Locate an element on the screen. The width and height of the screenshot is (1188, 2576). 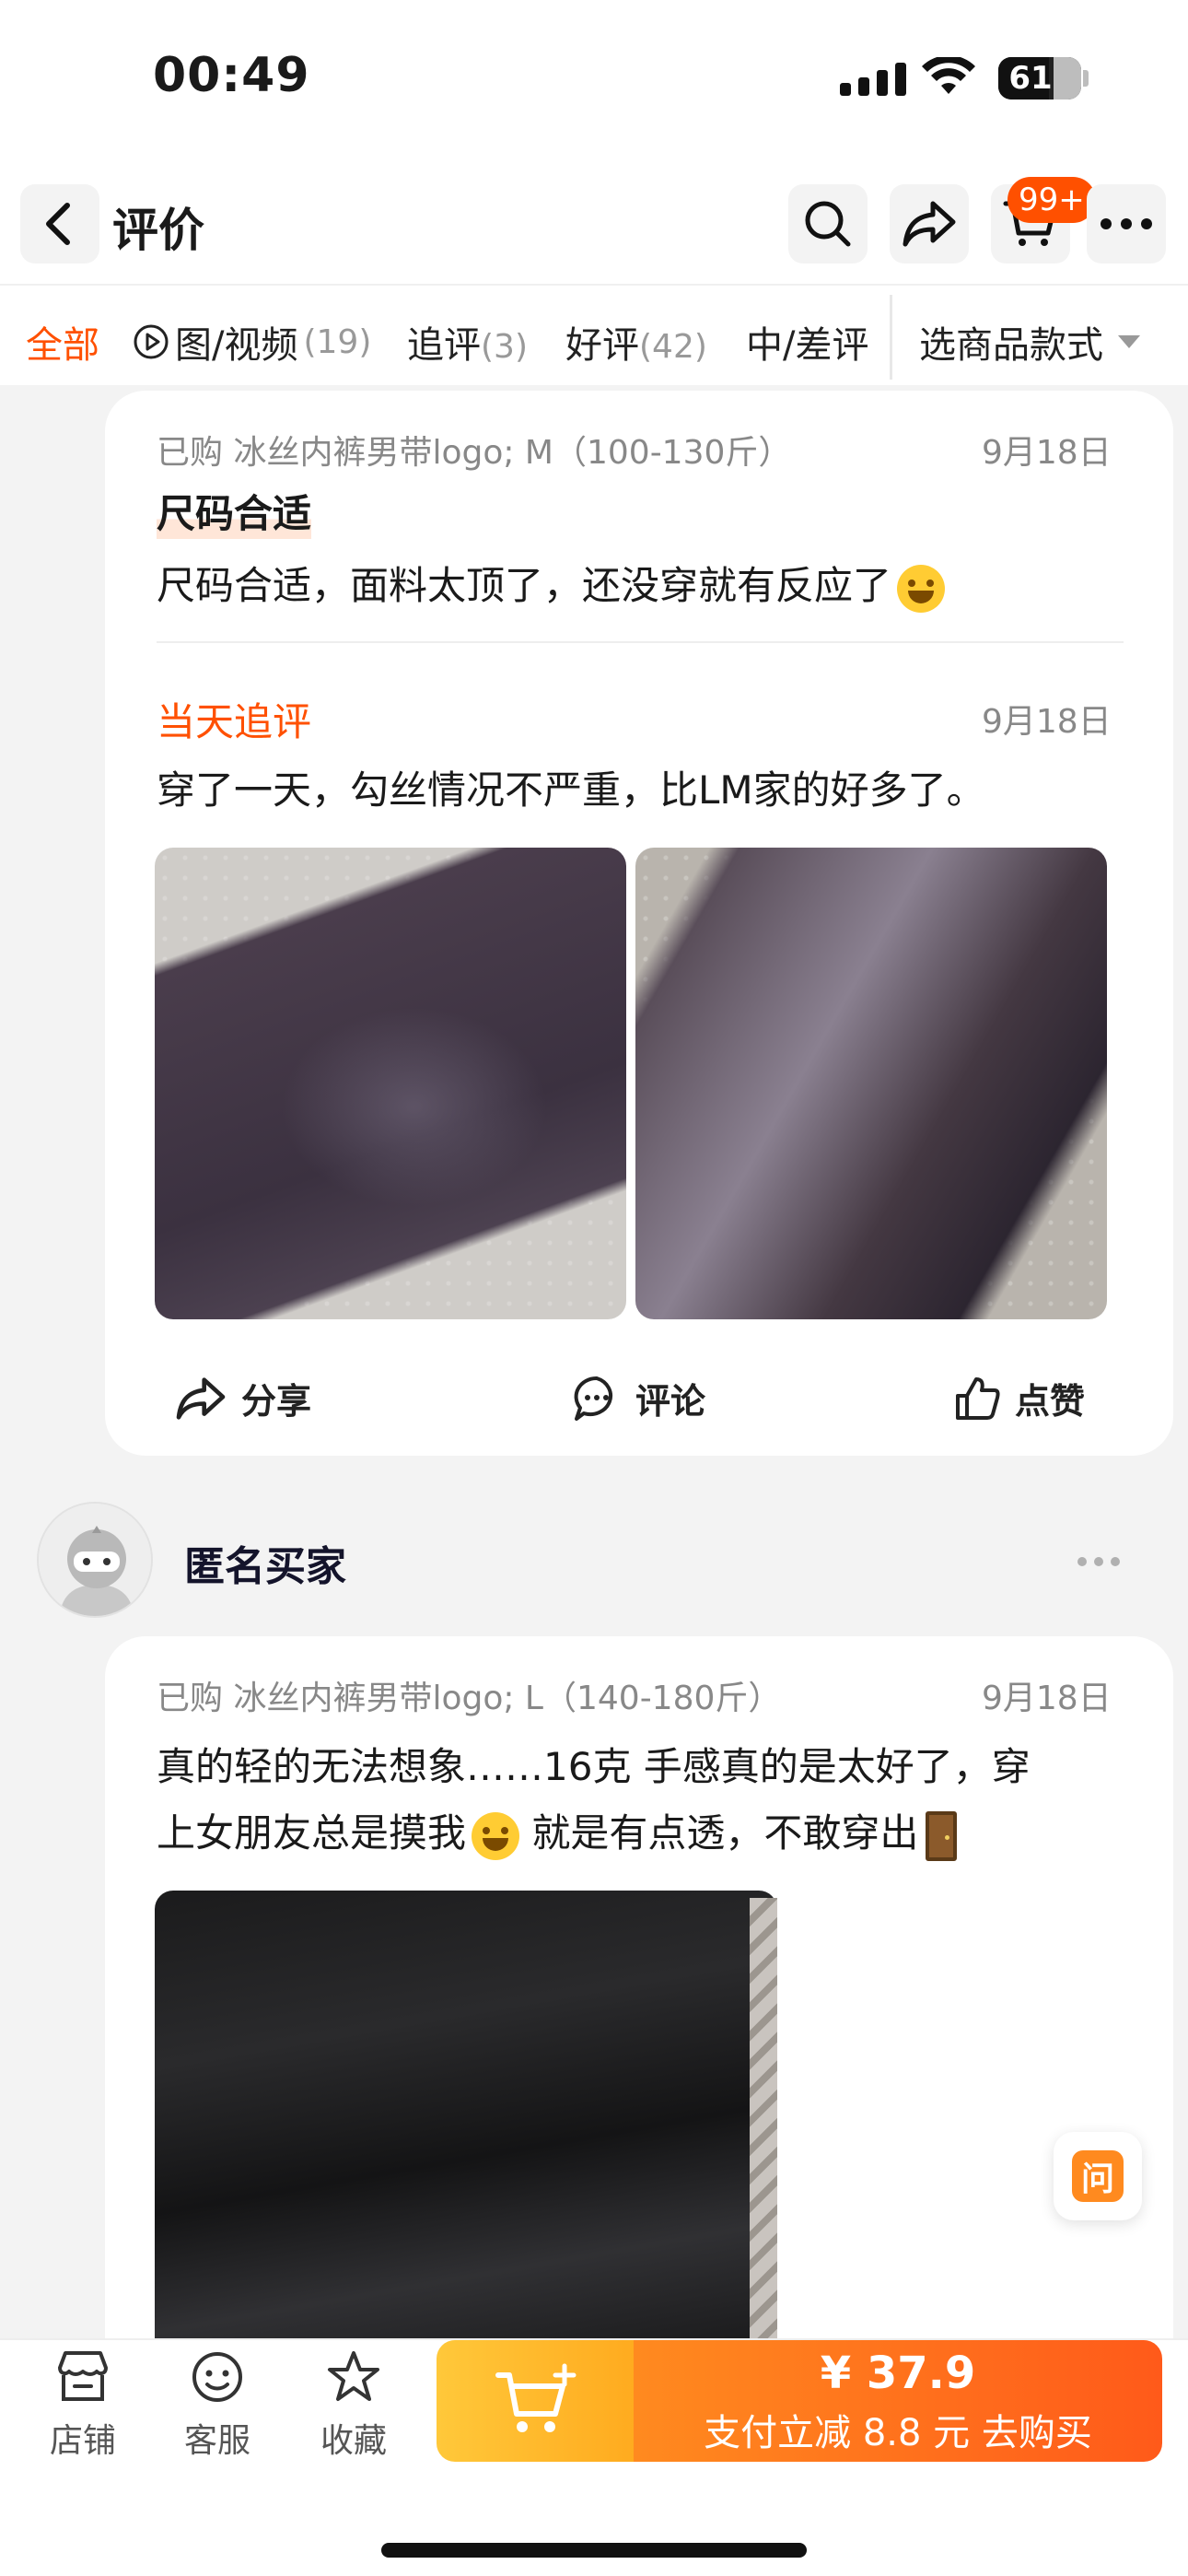
purchased-variant: 已购 冰丝内裤男带logo; L（140-180斤） is located at coordinates (469, 1698).